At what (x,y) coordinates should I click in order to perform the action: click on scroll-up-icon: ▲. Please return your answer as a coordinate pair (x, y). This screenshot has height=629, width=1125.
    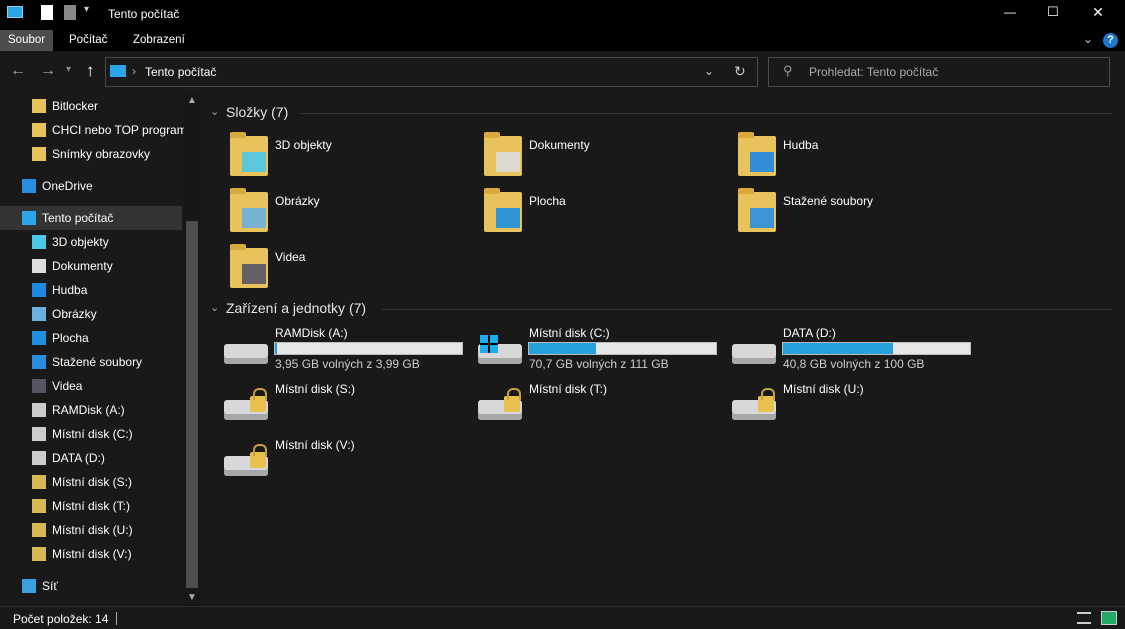
    Looking at the image, I should click on (192, 100).